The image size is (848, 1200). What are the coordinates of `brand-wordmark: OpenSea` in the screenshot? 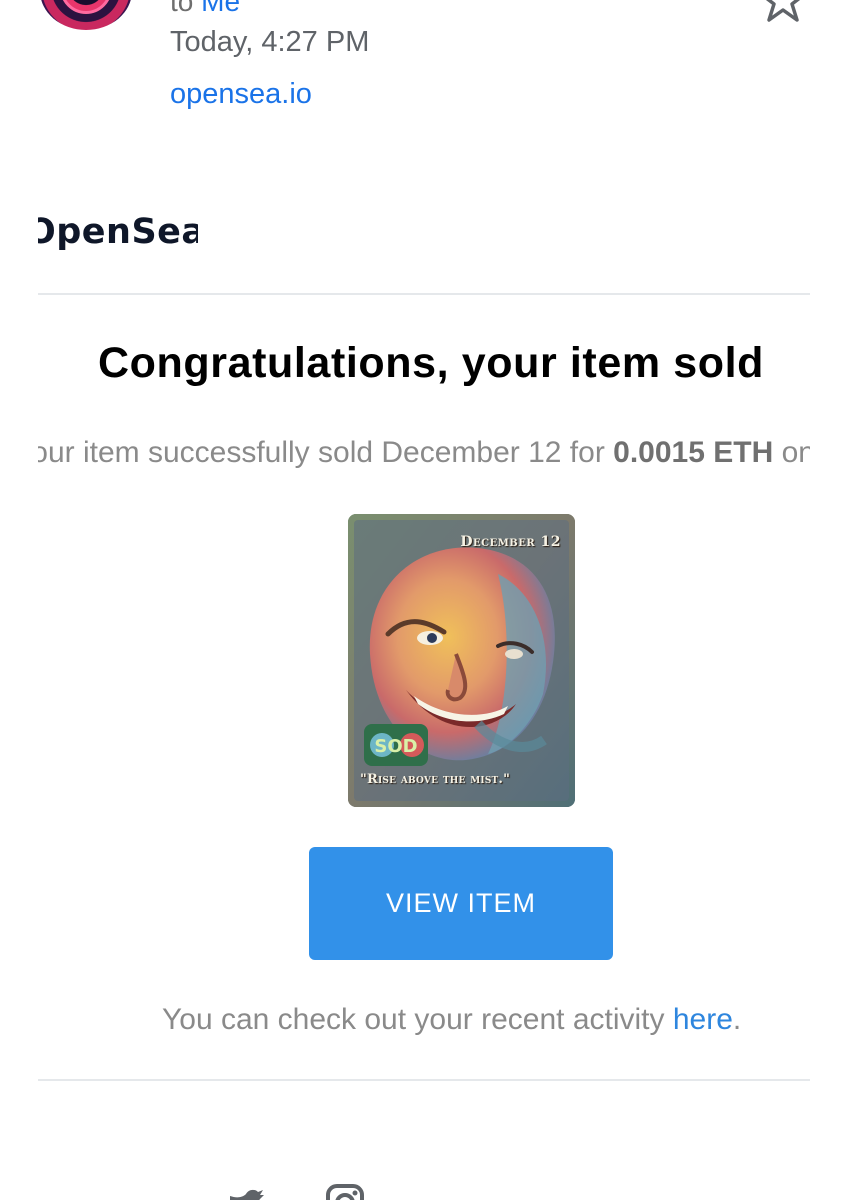 It's located at (118, 232).